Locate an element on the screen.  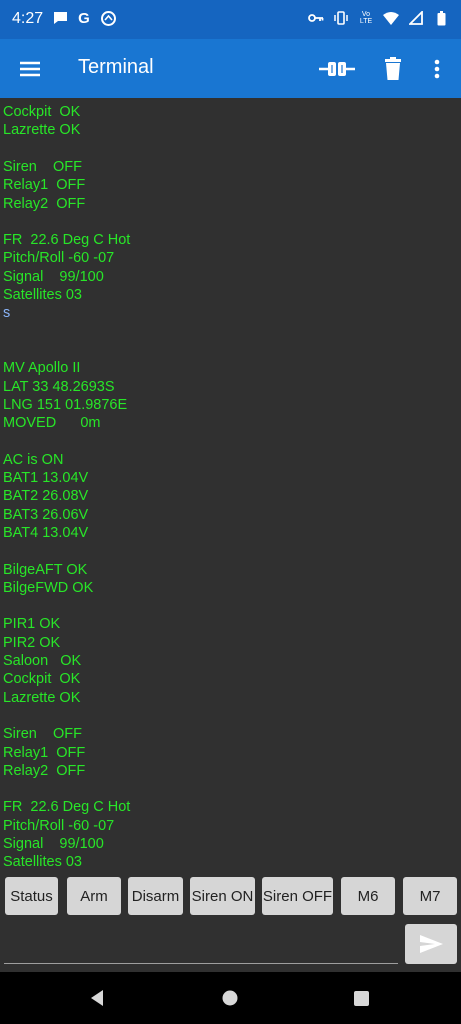
app-bar: Terminal is located at coordinates (230, 68).